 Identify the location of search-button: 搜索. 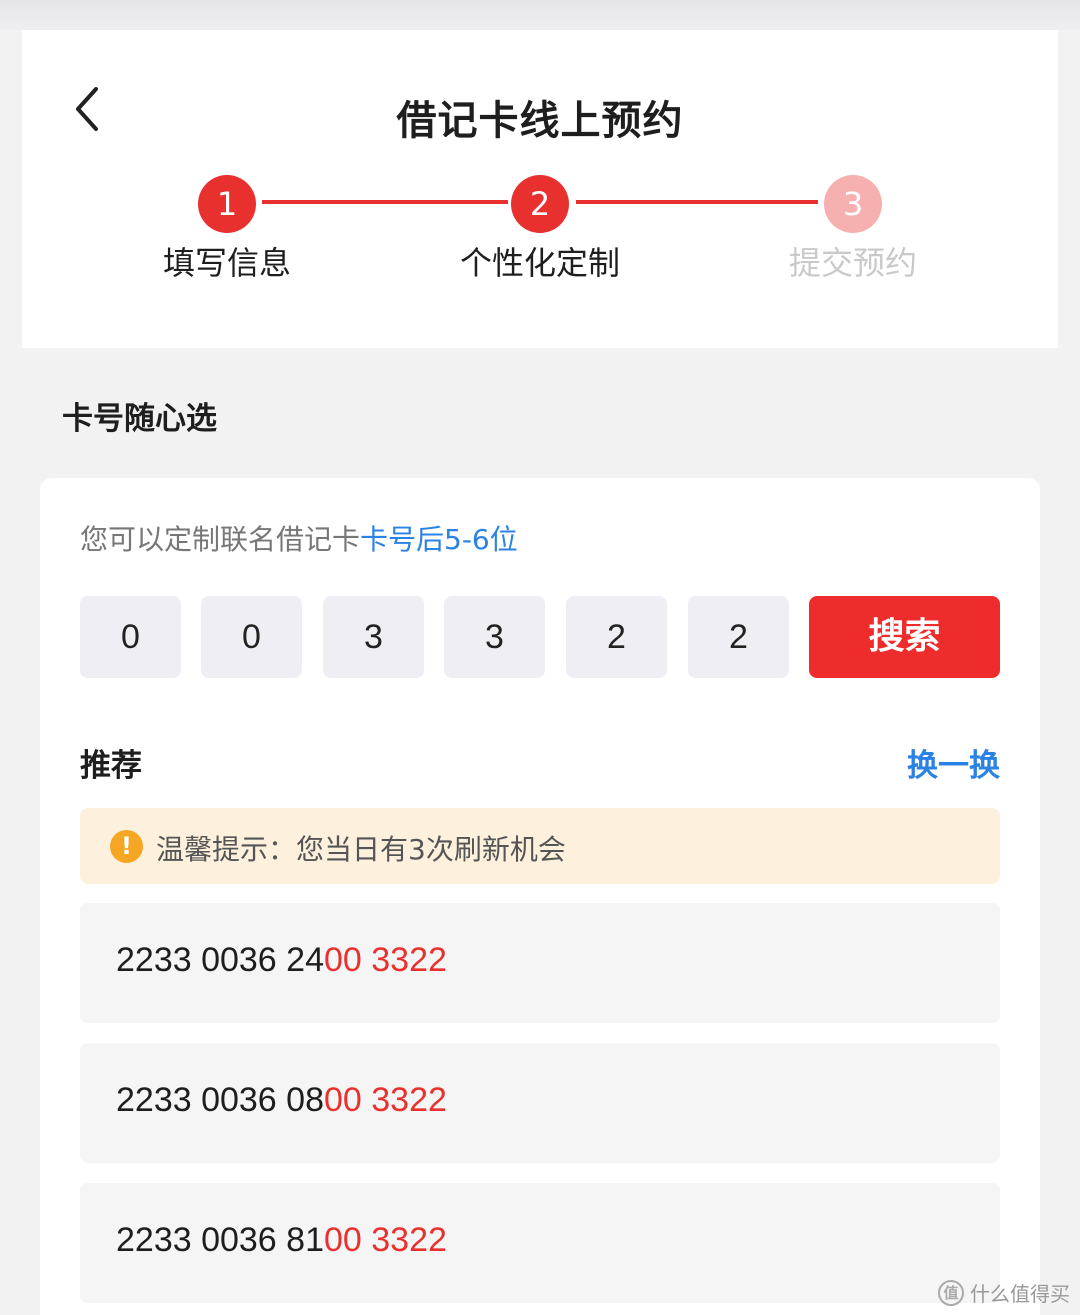
(904, 637).